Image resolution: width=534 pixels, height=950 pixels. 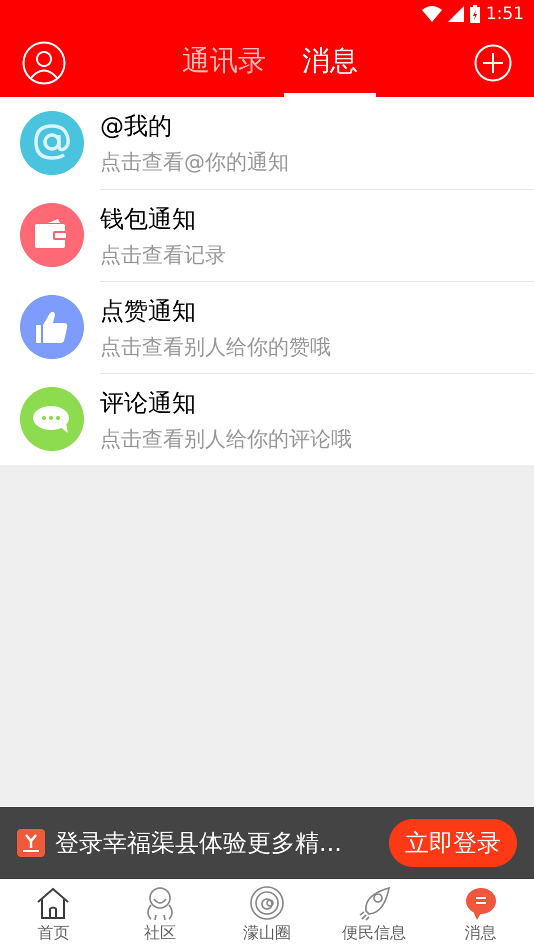 What do you see at coordinates (505, 14) in the screenshot?
I see `status-time: 1:51` at bounding box center [505, 14].